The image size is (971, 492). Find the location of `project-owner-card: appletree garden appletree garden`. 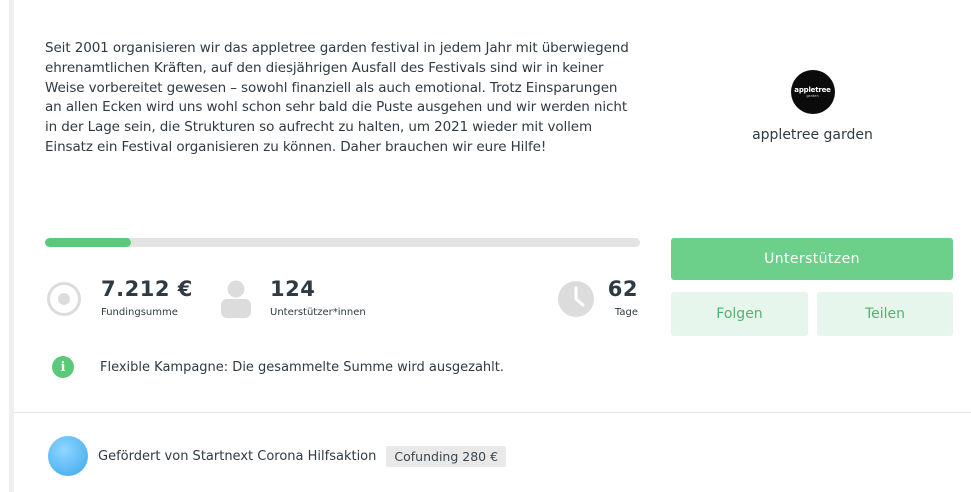

project-owner-card: appletree garden appletree garden is located at coordinates (812, 102).